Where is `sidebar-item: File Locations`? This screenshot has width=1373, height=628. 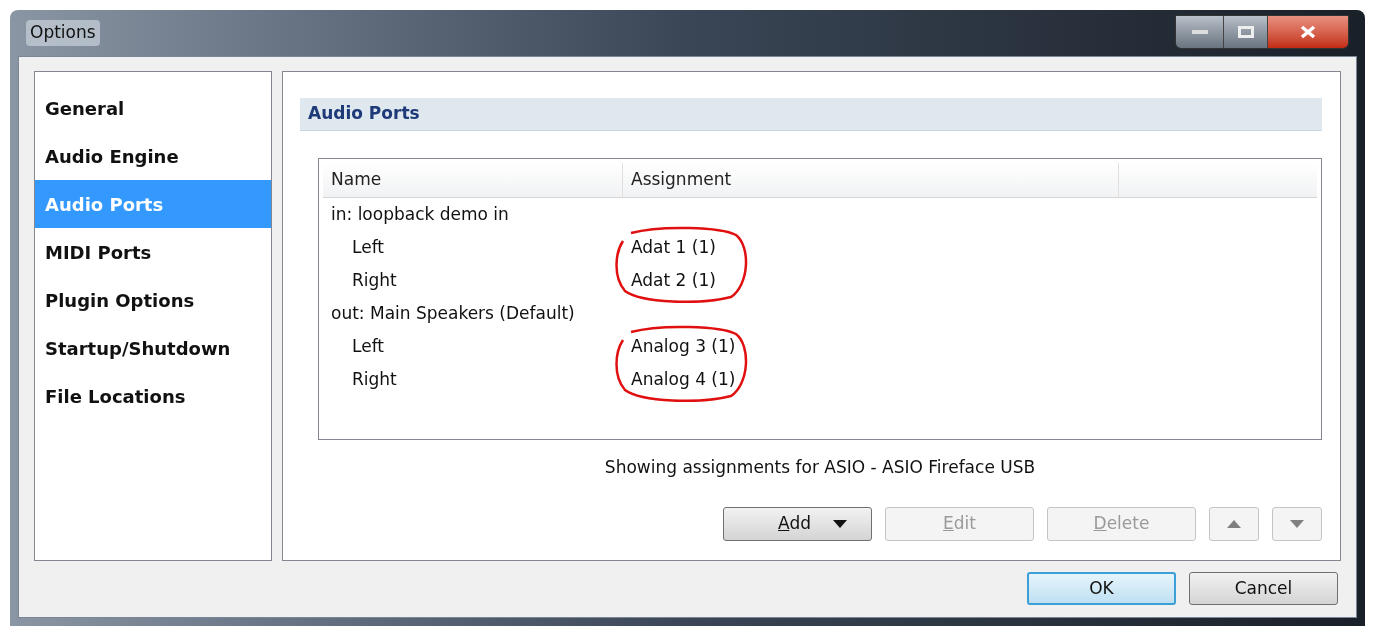
sidebar-item: File Locations is located at coordinates (153, 396).